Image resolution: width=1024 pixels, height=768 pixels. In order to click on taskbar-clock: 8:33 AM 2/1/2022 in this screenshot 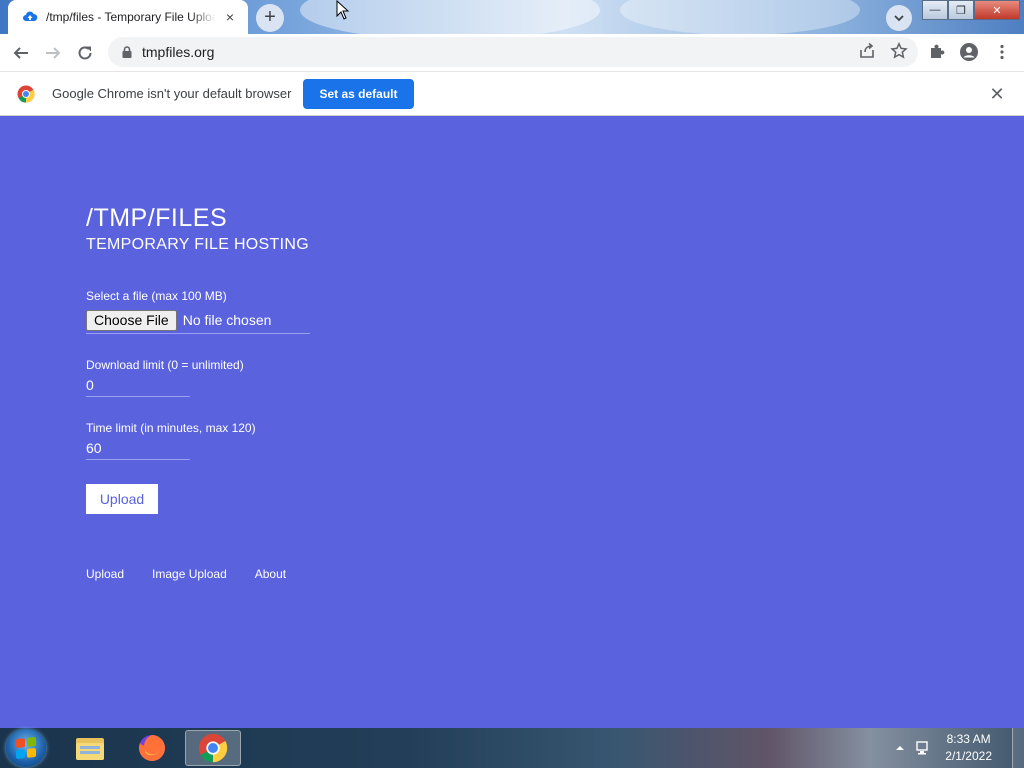, I will do `click(968, 748)`.